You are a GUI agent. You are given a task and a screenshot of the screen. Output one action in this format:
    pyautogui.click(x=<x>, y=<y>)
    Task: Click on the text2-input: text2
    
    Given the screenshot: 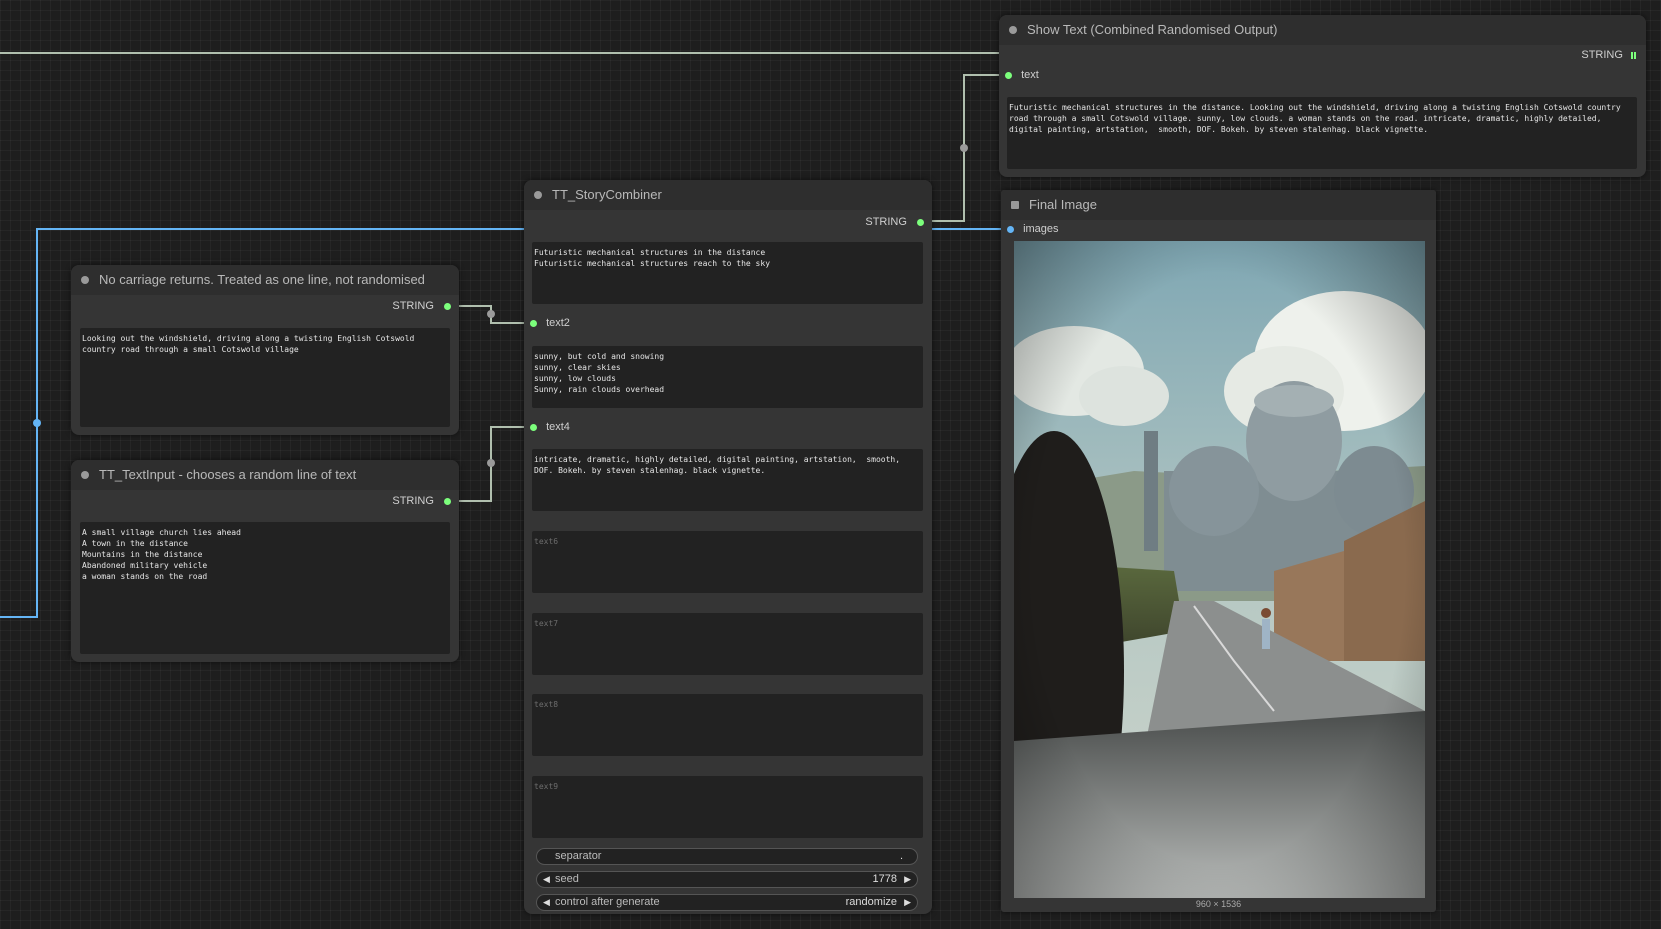 What is the action you would take?
    pyautogui.click(x=550, y=323)
    